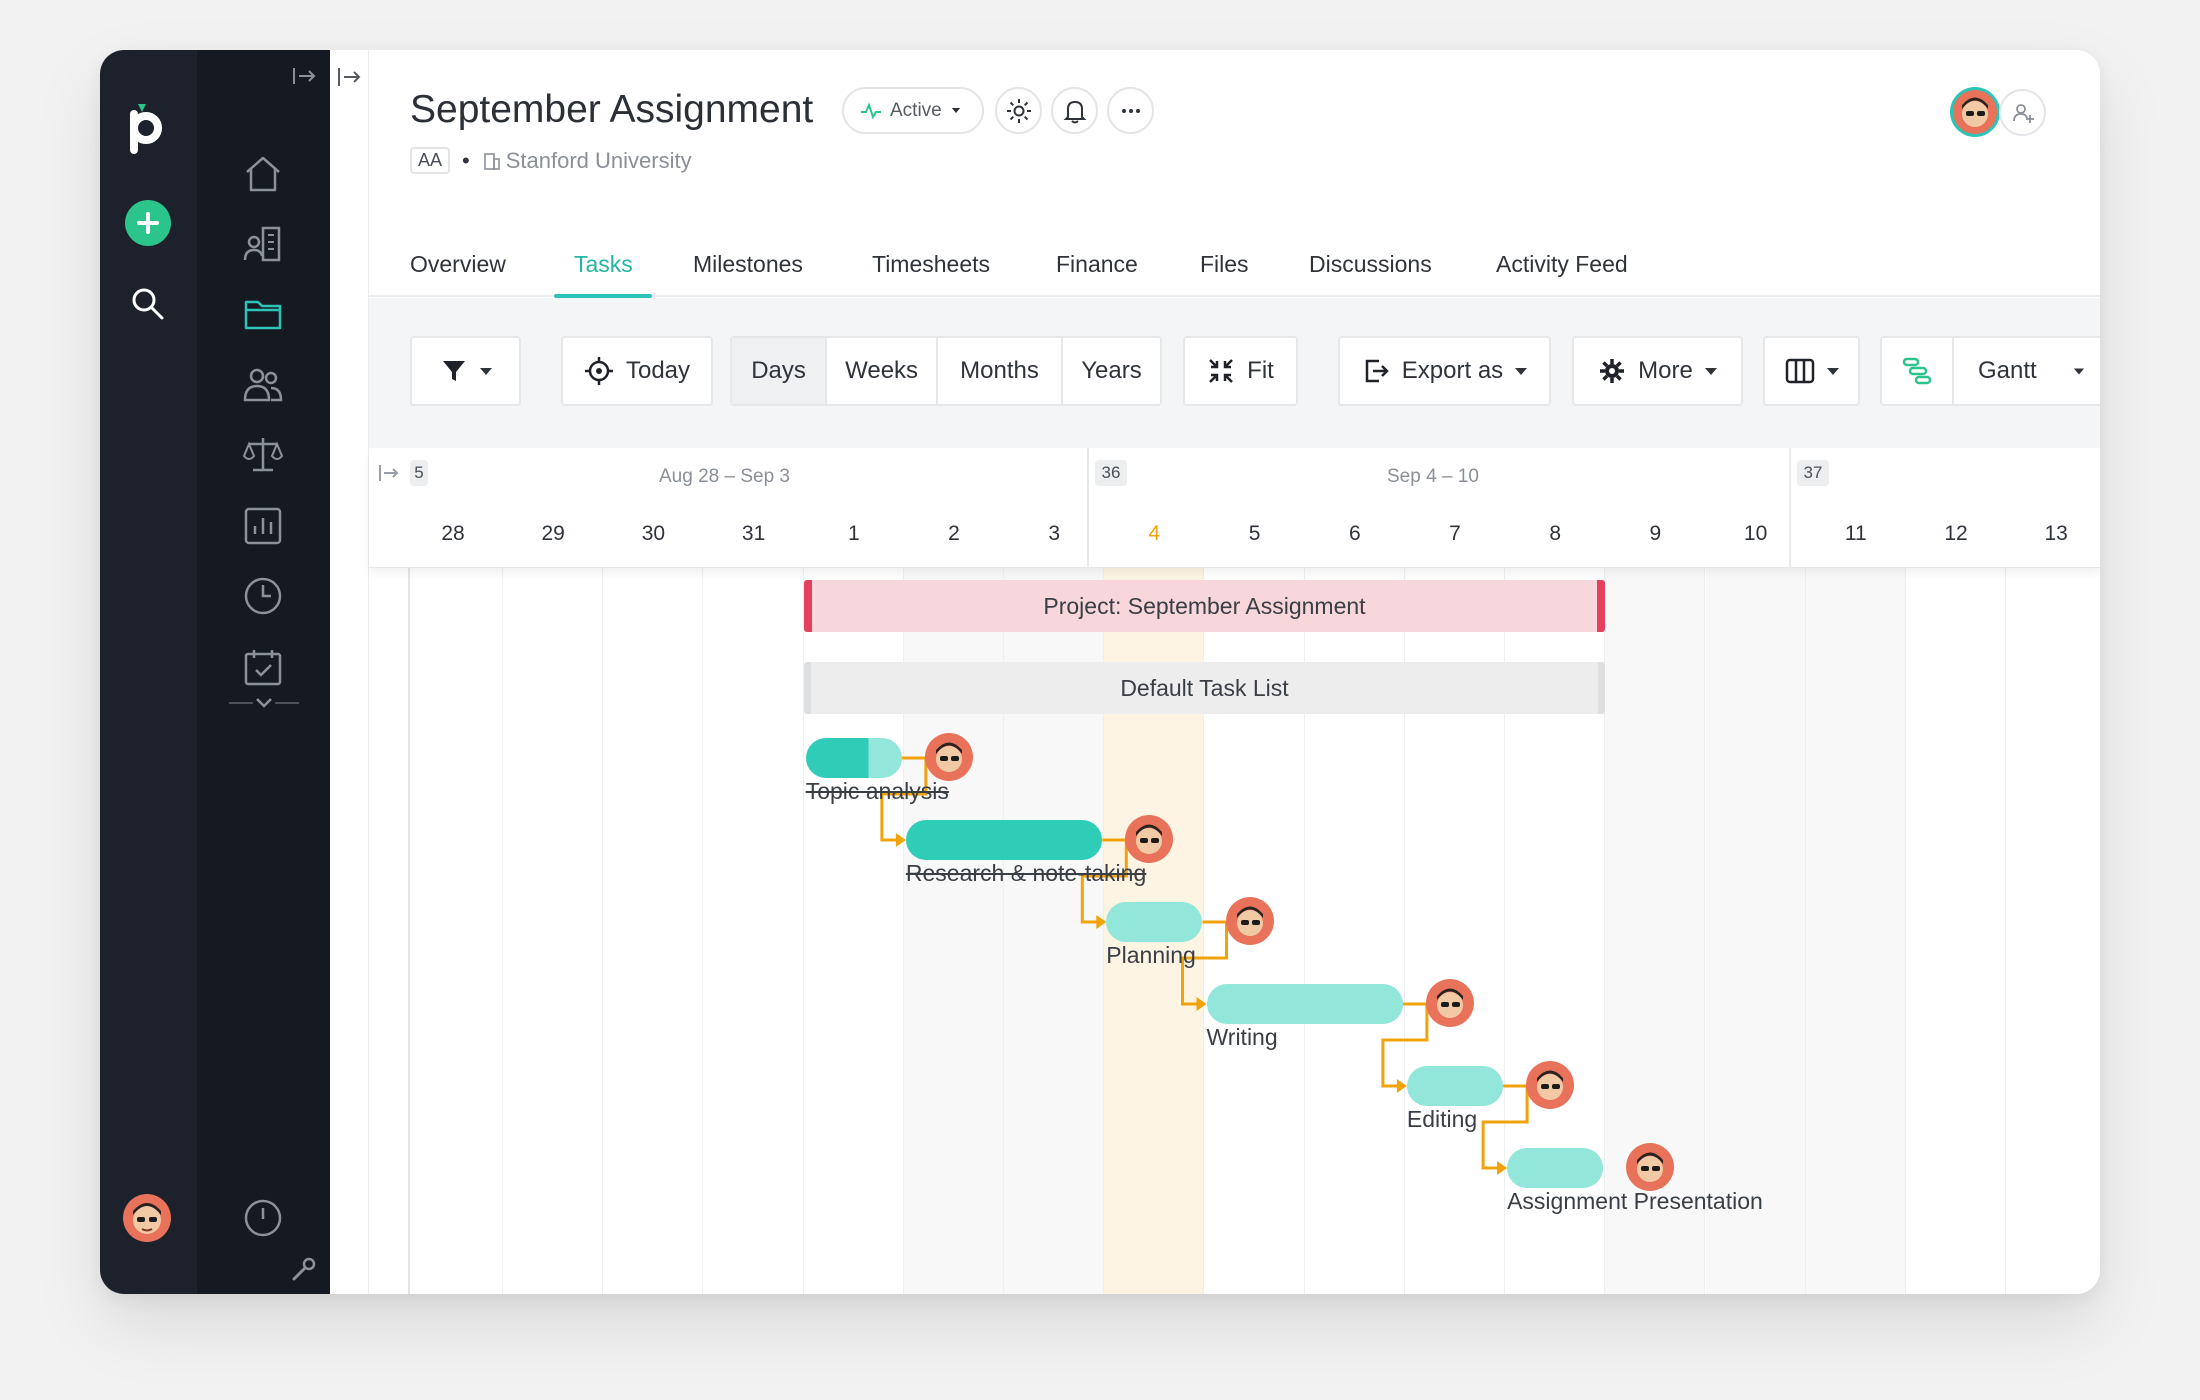 The height and width of the screenshot is (1400, 2200). I want to click on day-label: 7, so click(1455, 533).